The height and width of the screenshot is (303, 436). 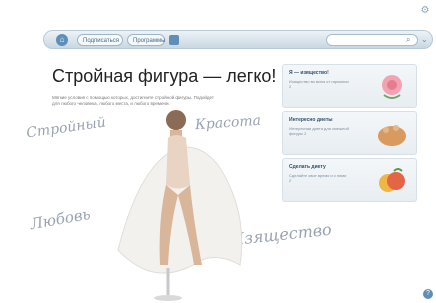 What do you see at coordinates (428, 294) in the screenshot?
I see `help-icon: ?` at bounding box center [428, 294].